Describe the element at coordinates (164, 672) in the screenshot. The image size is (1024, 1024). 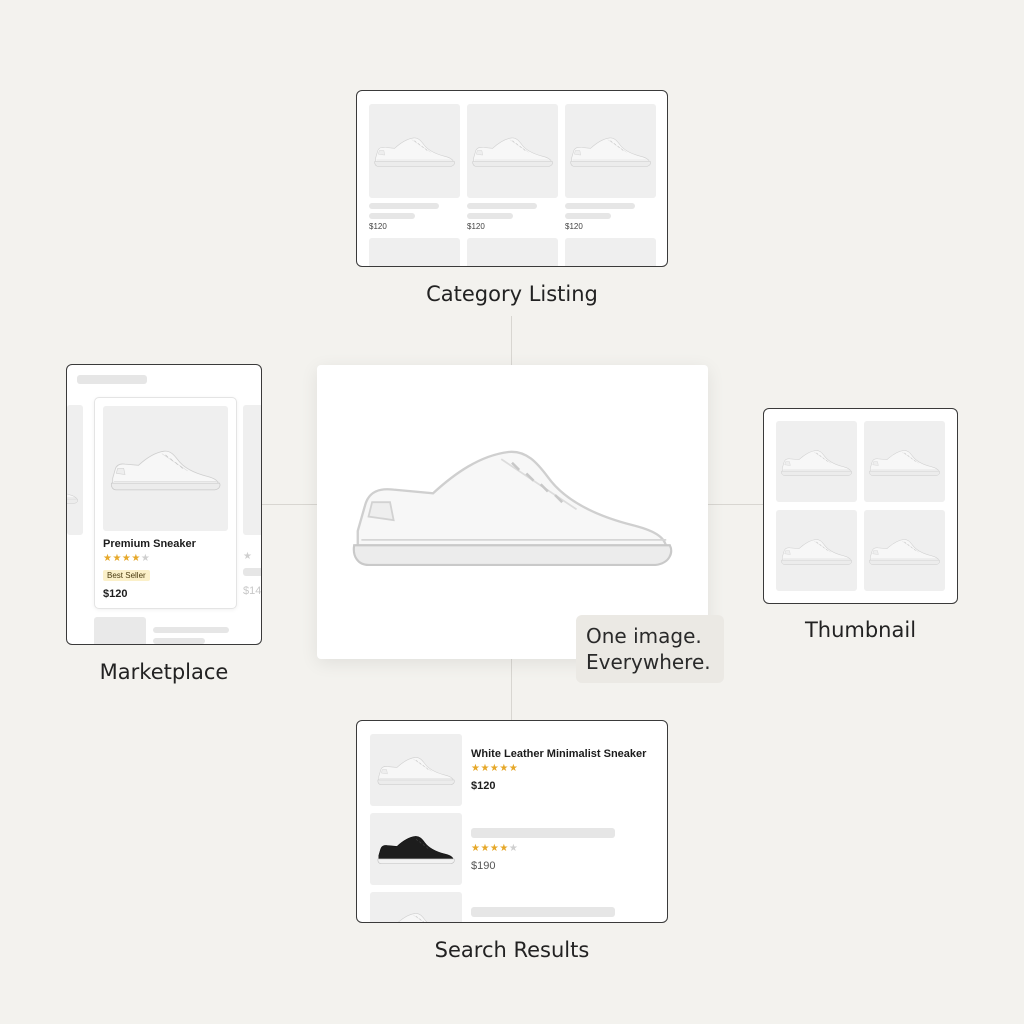
I see `marketplace-caption: Marketplace` at that location.